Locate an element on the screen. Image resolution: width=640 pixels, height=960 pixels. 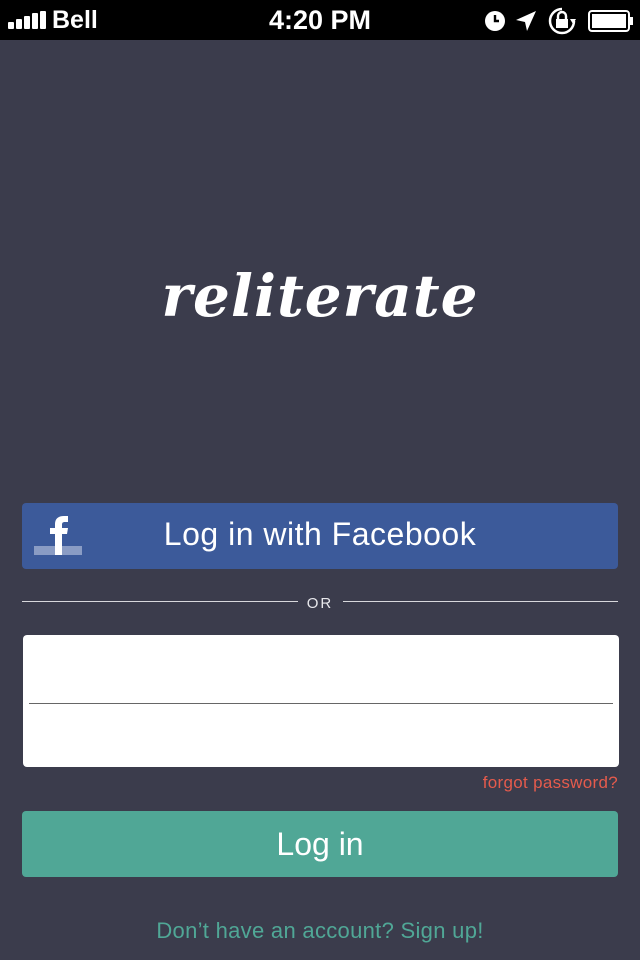
forgot-password-link: forgot password? is located at coordinates (550, 783).